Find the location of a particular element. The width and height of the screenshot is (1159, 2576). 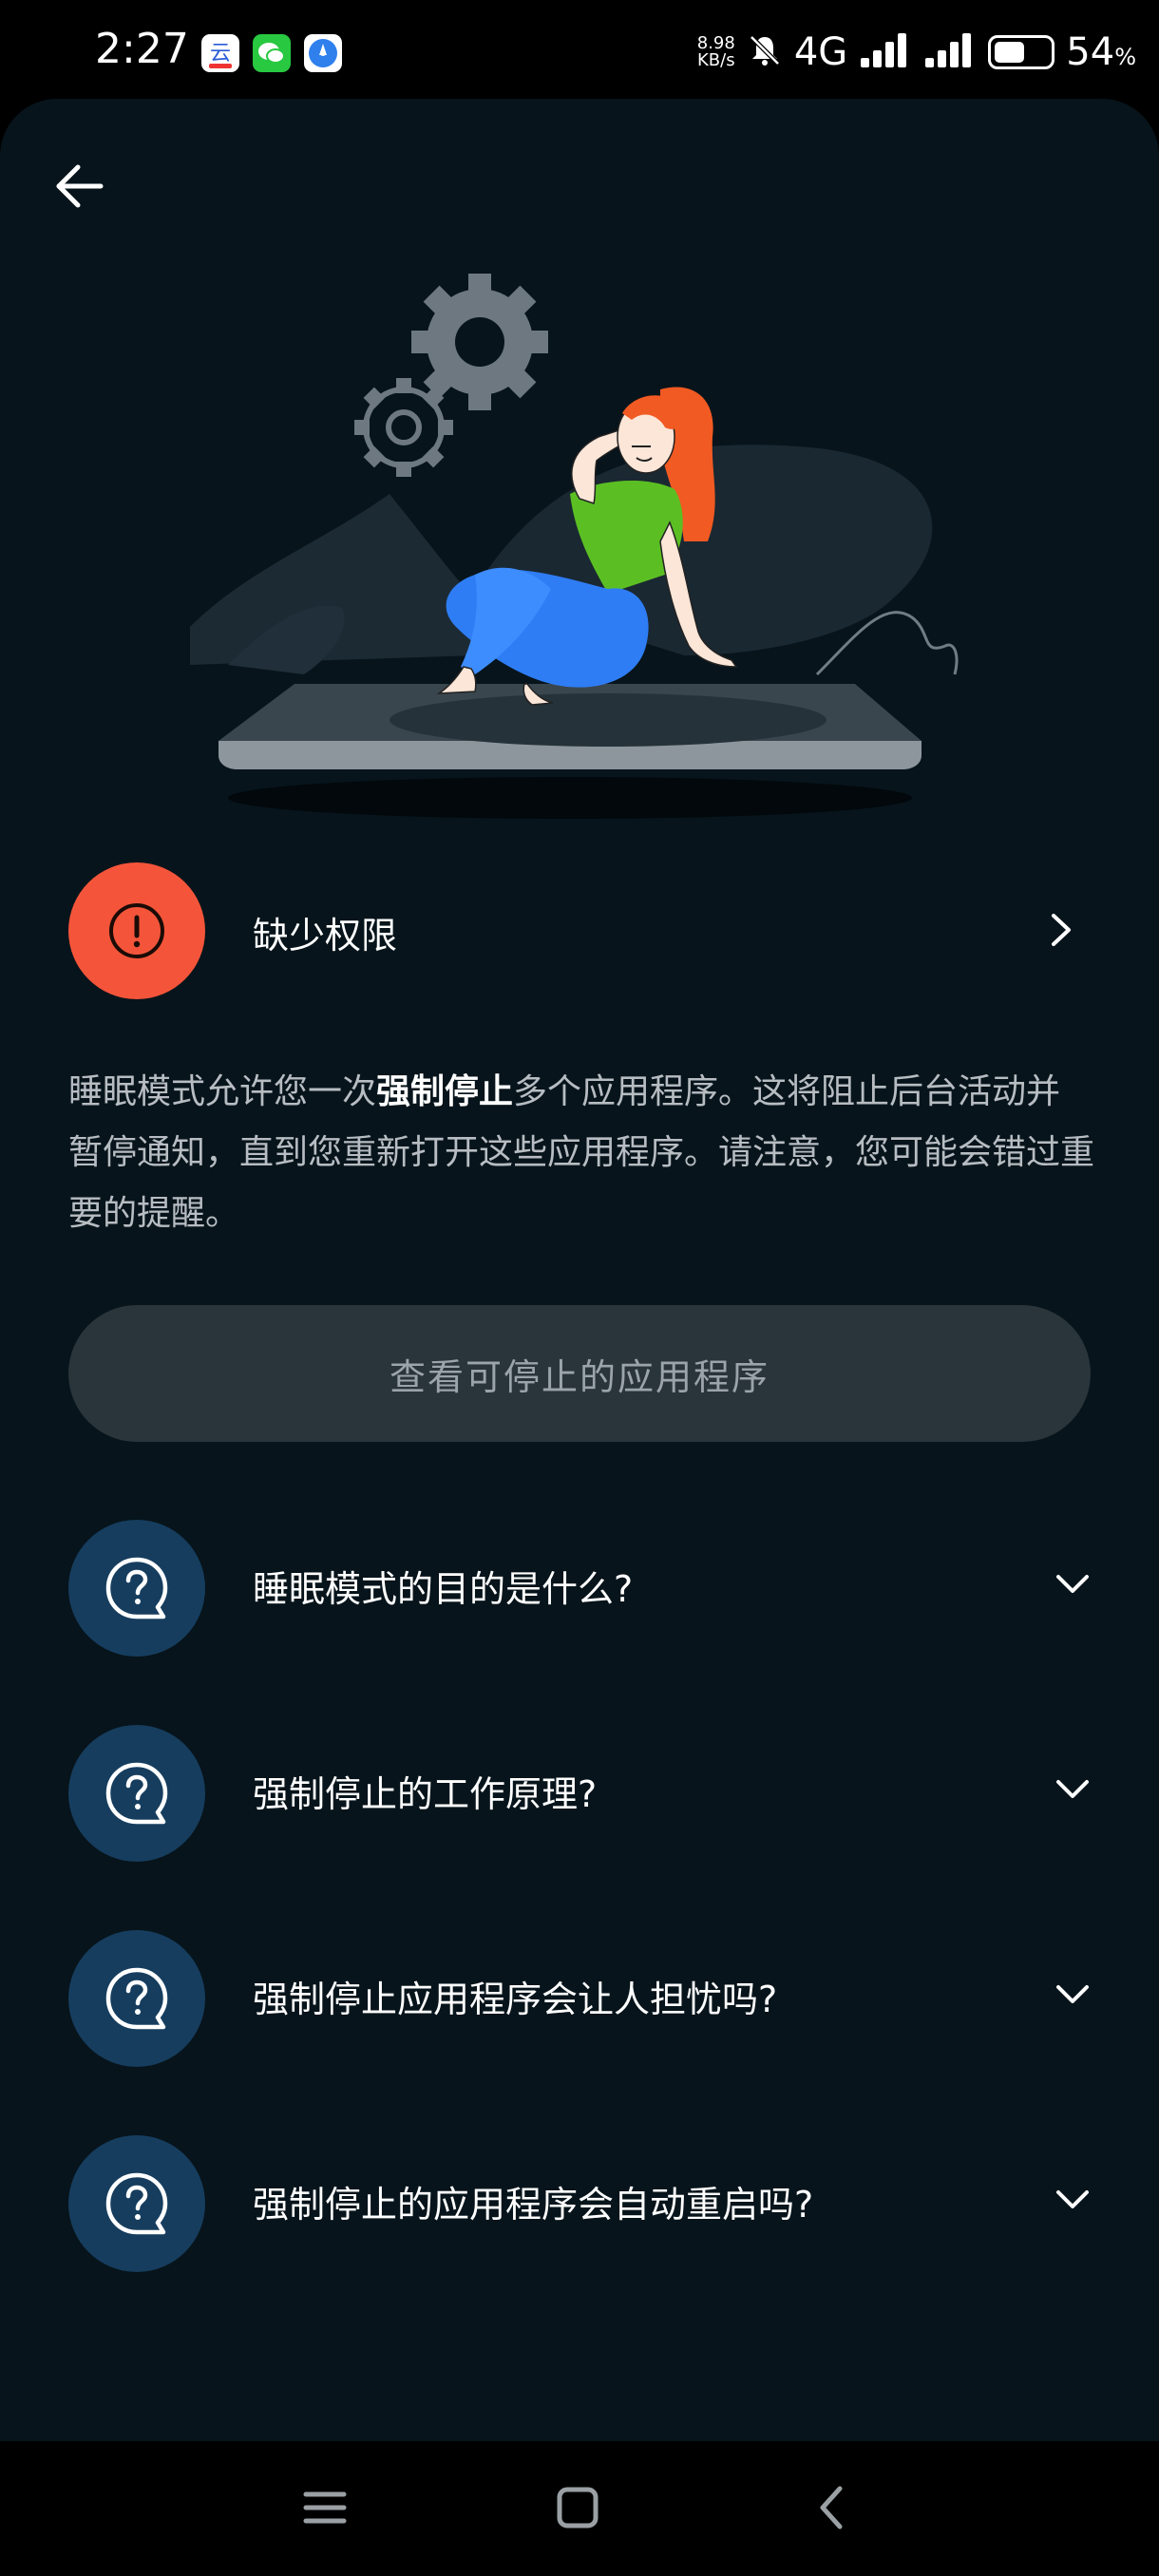

back-button is located at coordinates (79, 186).